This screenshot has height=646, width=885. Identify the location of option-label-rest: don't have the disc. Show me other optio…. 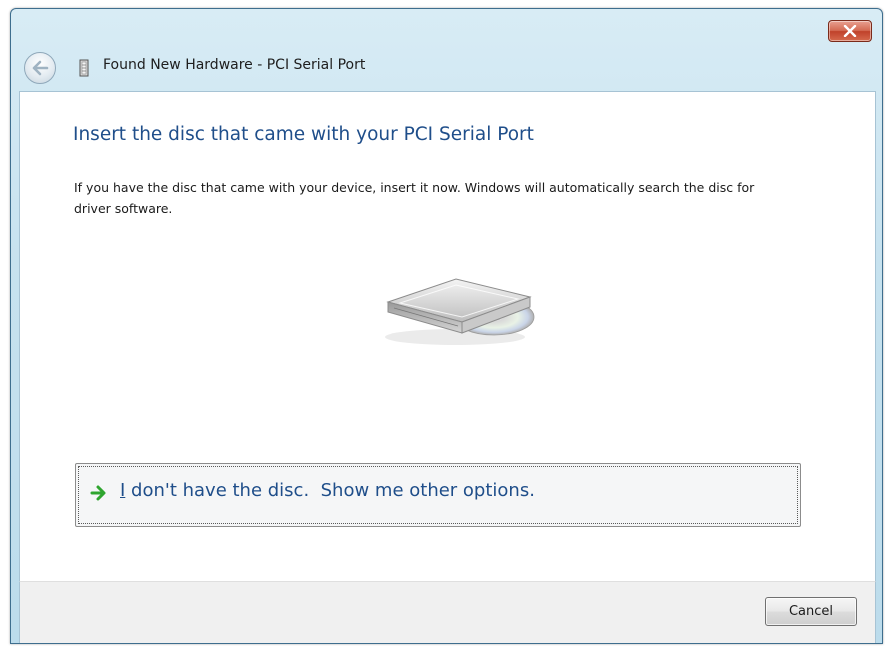
(330, 490).